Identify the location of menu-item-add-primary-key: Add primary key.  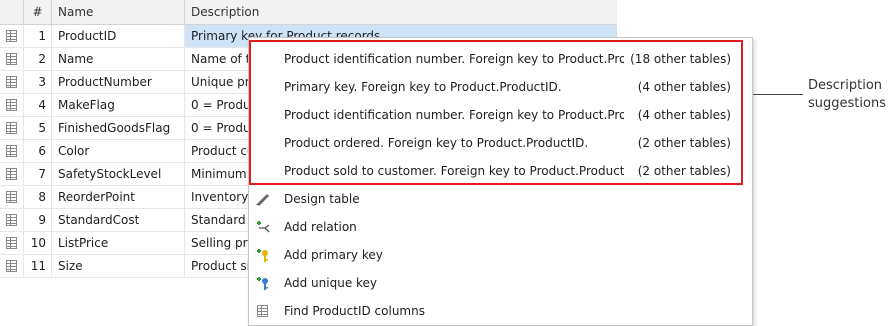
(500, 255).